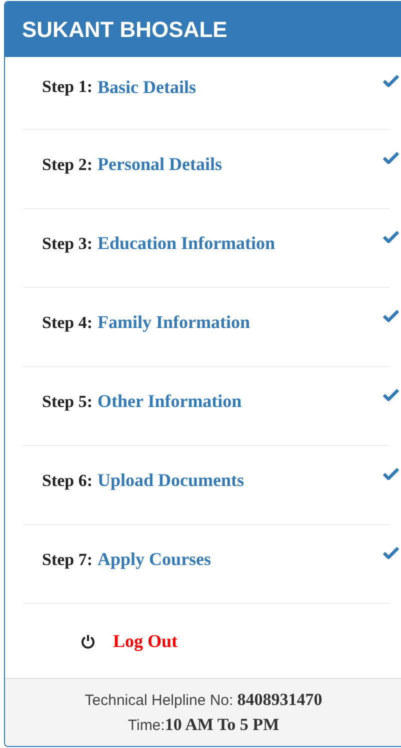  Describe the element at coordinates (67, 402) in the screenshot. I see `step-number: Step 5:` at that location.